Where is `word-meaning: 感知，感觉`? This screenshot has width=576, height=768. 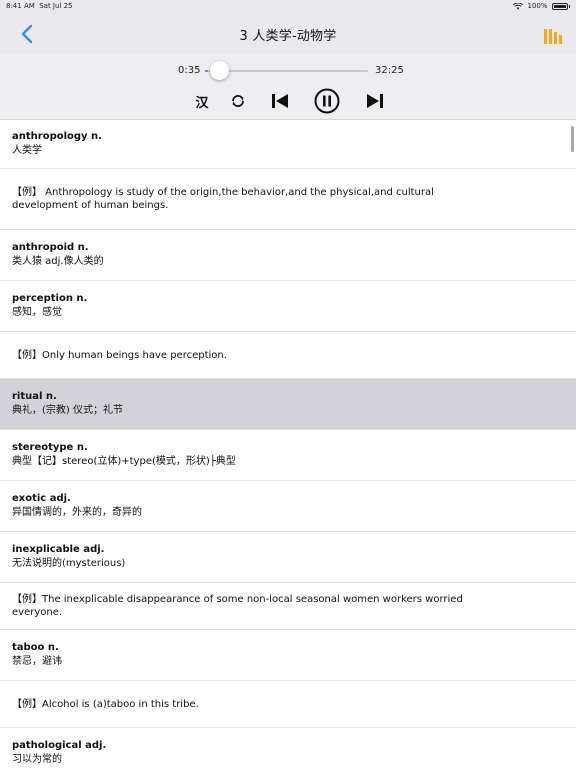 word-meaning: 感知，感觉 is located at coordinates (37, 312).